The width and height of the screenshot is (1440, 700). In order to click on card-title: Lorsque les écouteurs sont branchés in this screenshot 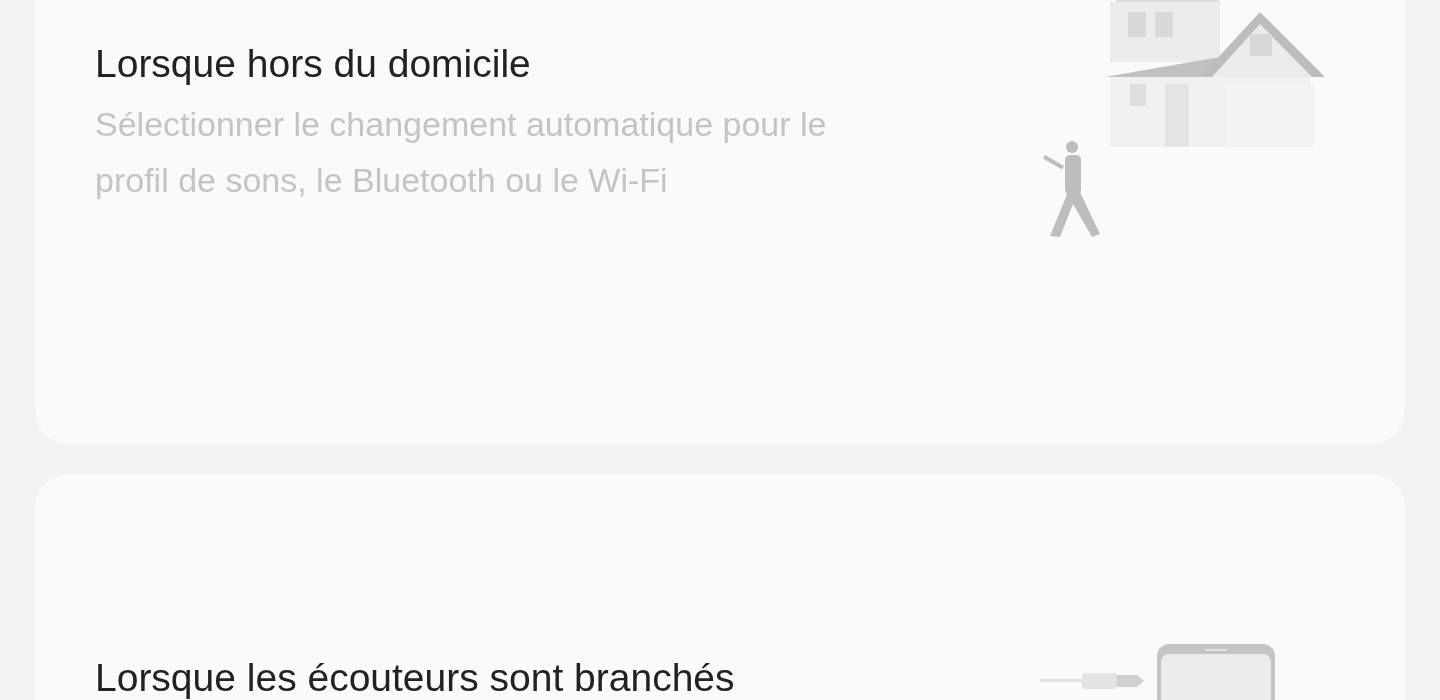, I will do `click(415, 677)`.